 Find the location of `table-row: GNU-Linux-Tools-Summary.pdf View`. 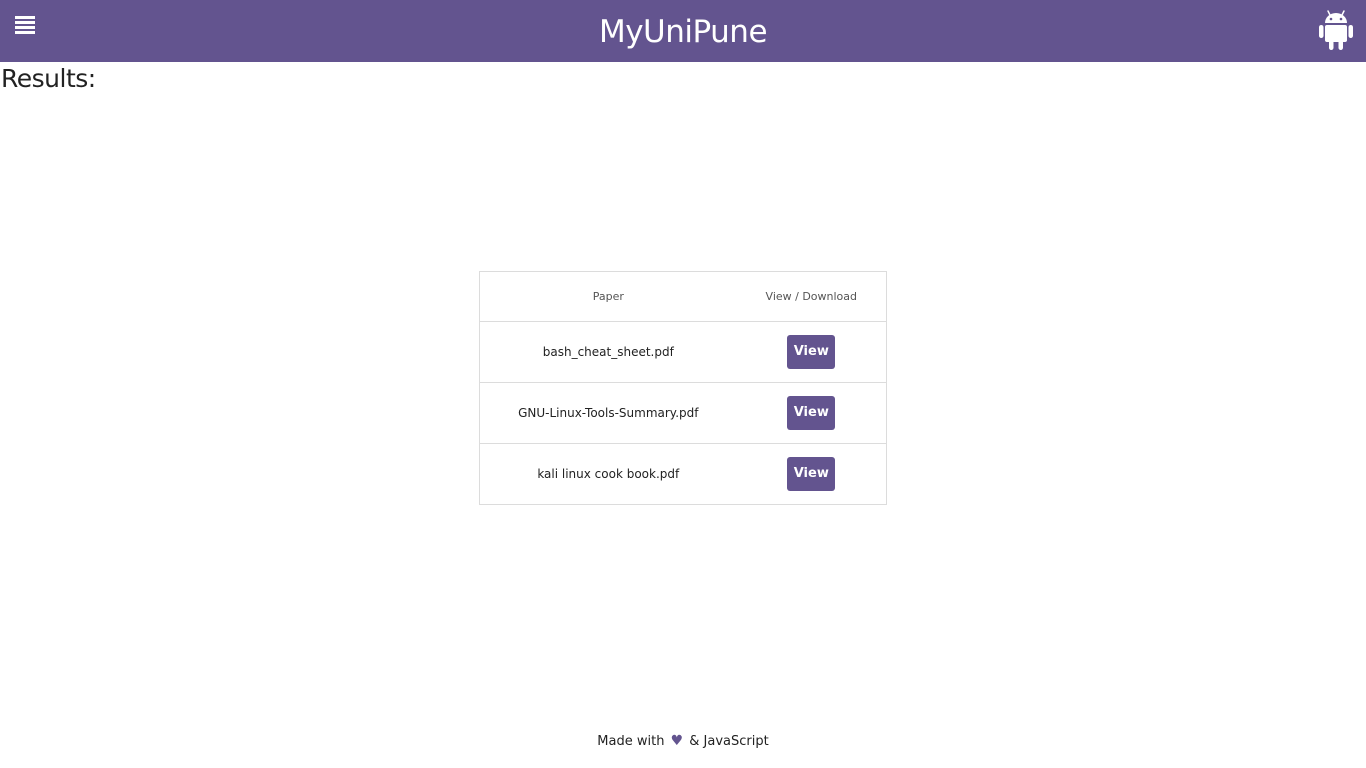

table-row: GNU-Linux-Tools-Summary.pdf View is located at coordinates (683, 413).